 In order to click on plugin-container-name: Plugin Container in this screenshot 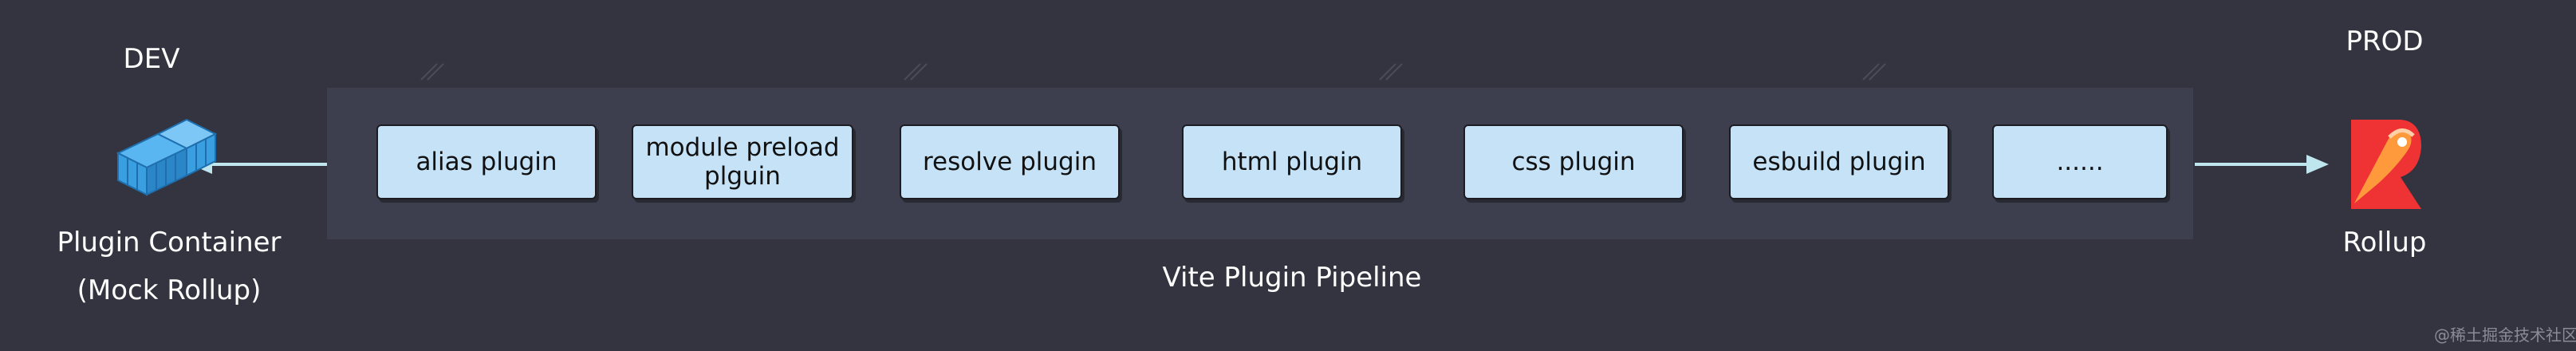, I will do `click(169, 242)`.